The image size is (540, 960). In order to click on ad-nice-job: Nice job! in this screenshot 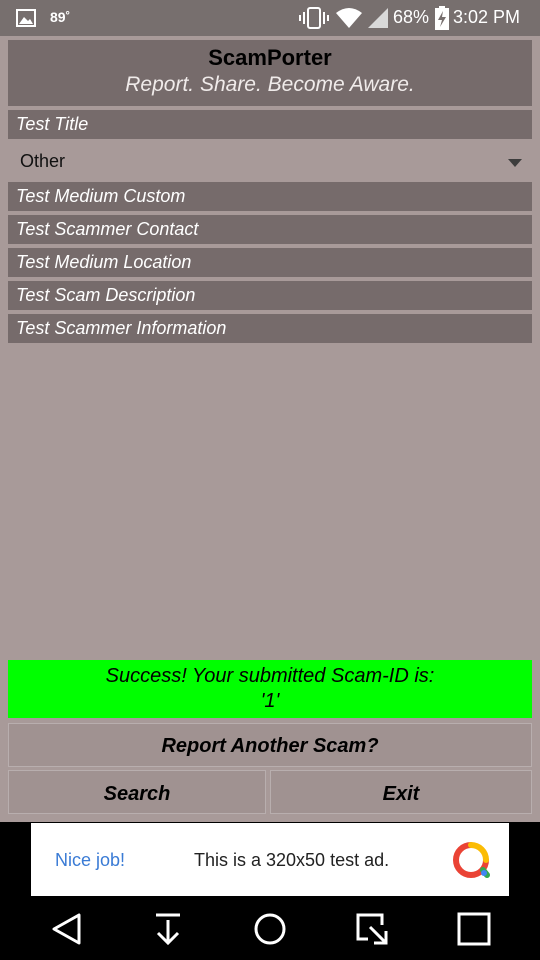, I will do `click(90, 860)`.